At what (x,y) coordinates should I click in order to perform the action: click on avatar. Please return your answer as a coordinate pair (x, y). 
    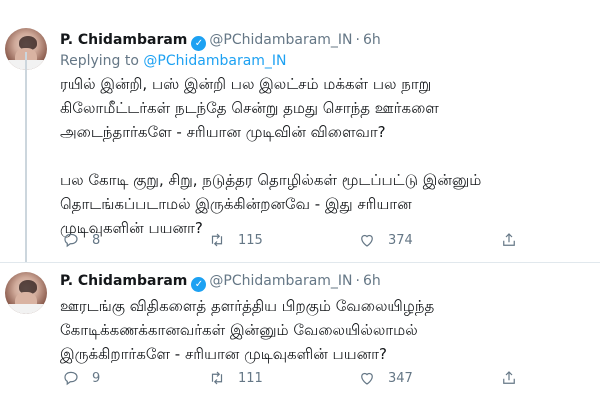
    Looking at the image, I should click on (26, 293).